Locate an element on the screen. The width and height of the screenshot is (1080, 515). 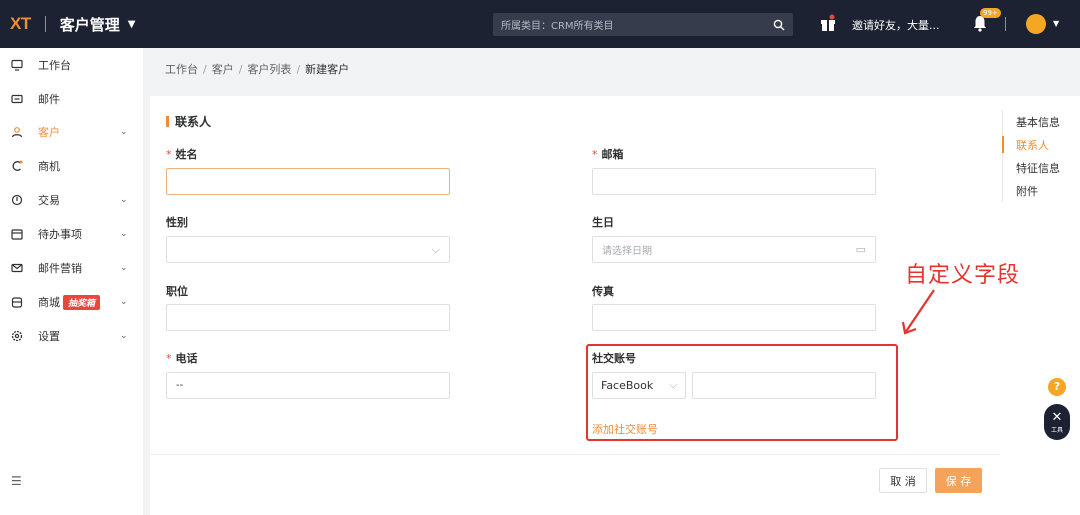
email-label-text: 邮箱 is located at coordinates (612, 154).